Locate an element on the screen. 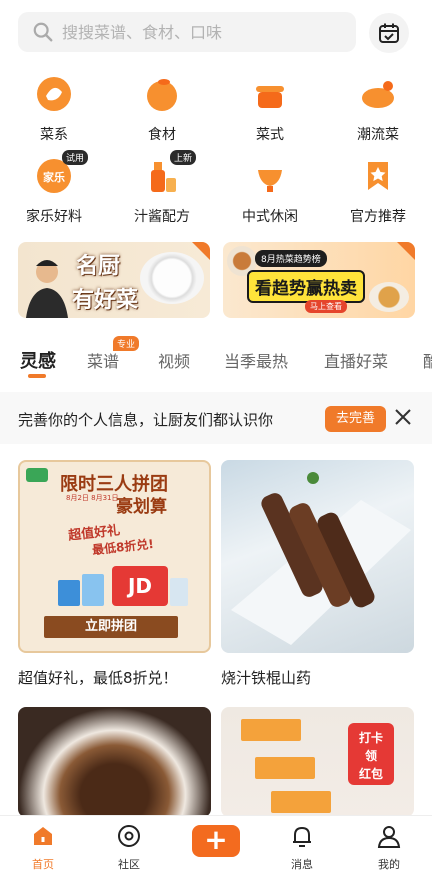 The width and height of the screenshot is (432, 876). feed-card-checkin: 打卡 领 红包 is located at coordinates (317, 762).